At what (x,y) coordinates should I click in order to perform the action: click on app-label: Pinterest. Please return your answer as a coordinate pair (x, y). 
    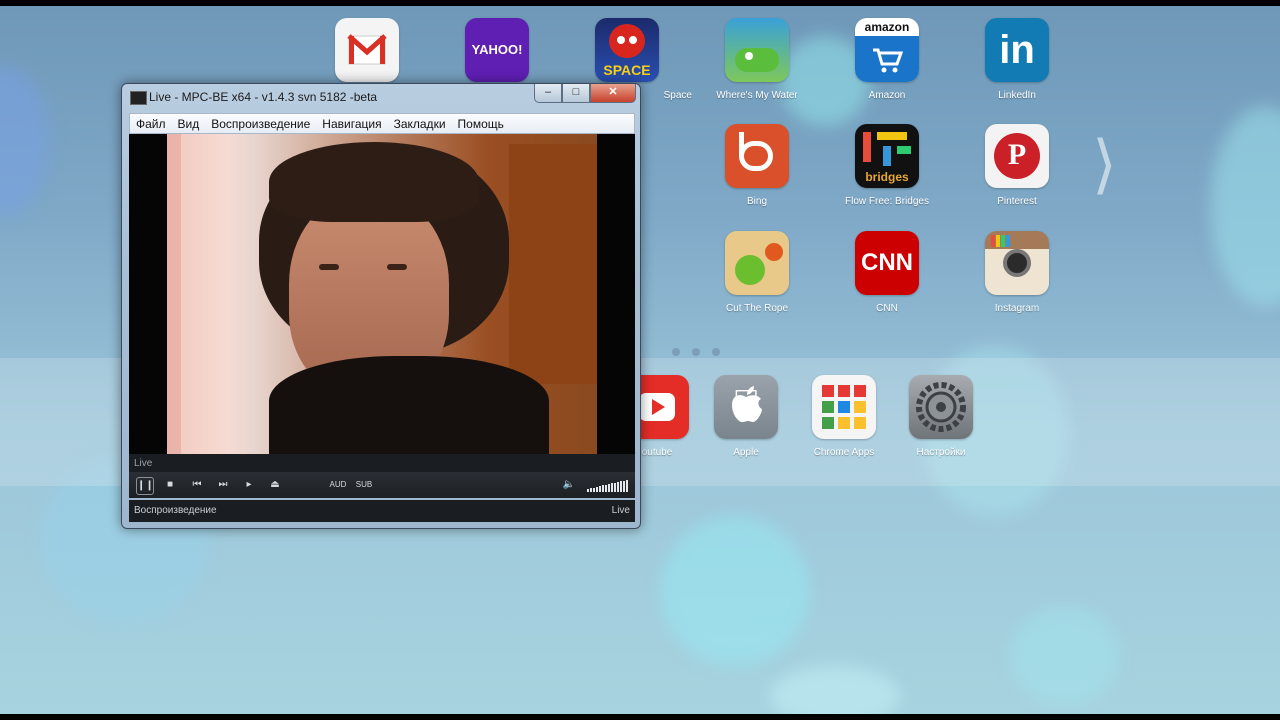
    Looking at the image, I should click on (1017, 201).